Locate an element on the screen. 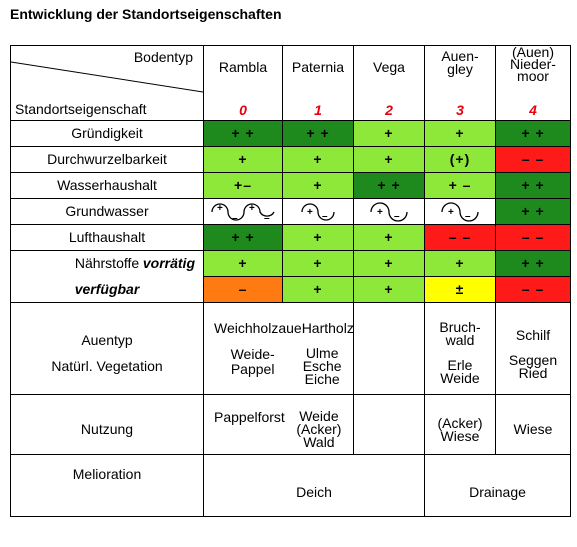 The width and height of the screenshot is (577, 547). weide-pappel-label: Weide-Pappel is located at coordinates (252, 361).